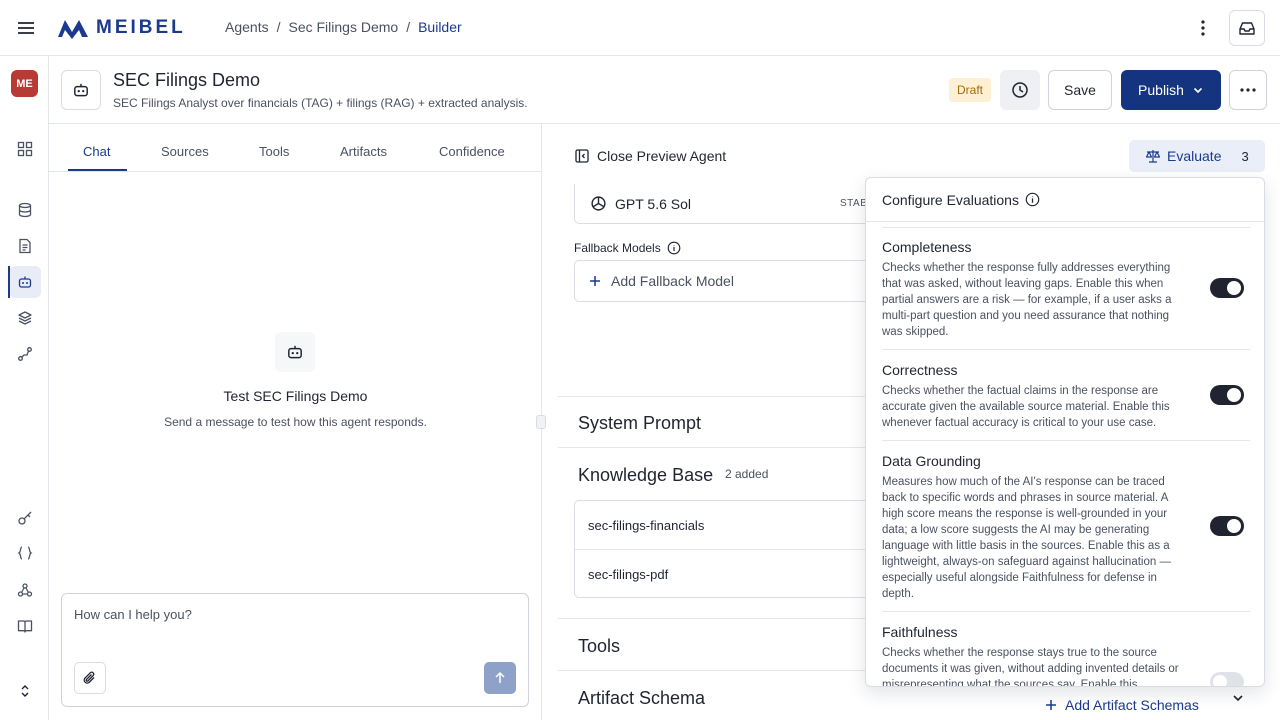 Image resolution: width=1280 pixels, height=720 pixels. Describe the element at coordinates (25, 149) in the screenshot. I see `dashboard-icon` at that location.